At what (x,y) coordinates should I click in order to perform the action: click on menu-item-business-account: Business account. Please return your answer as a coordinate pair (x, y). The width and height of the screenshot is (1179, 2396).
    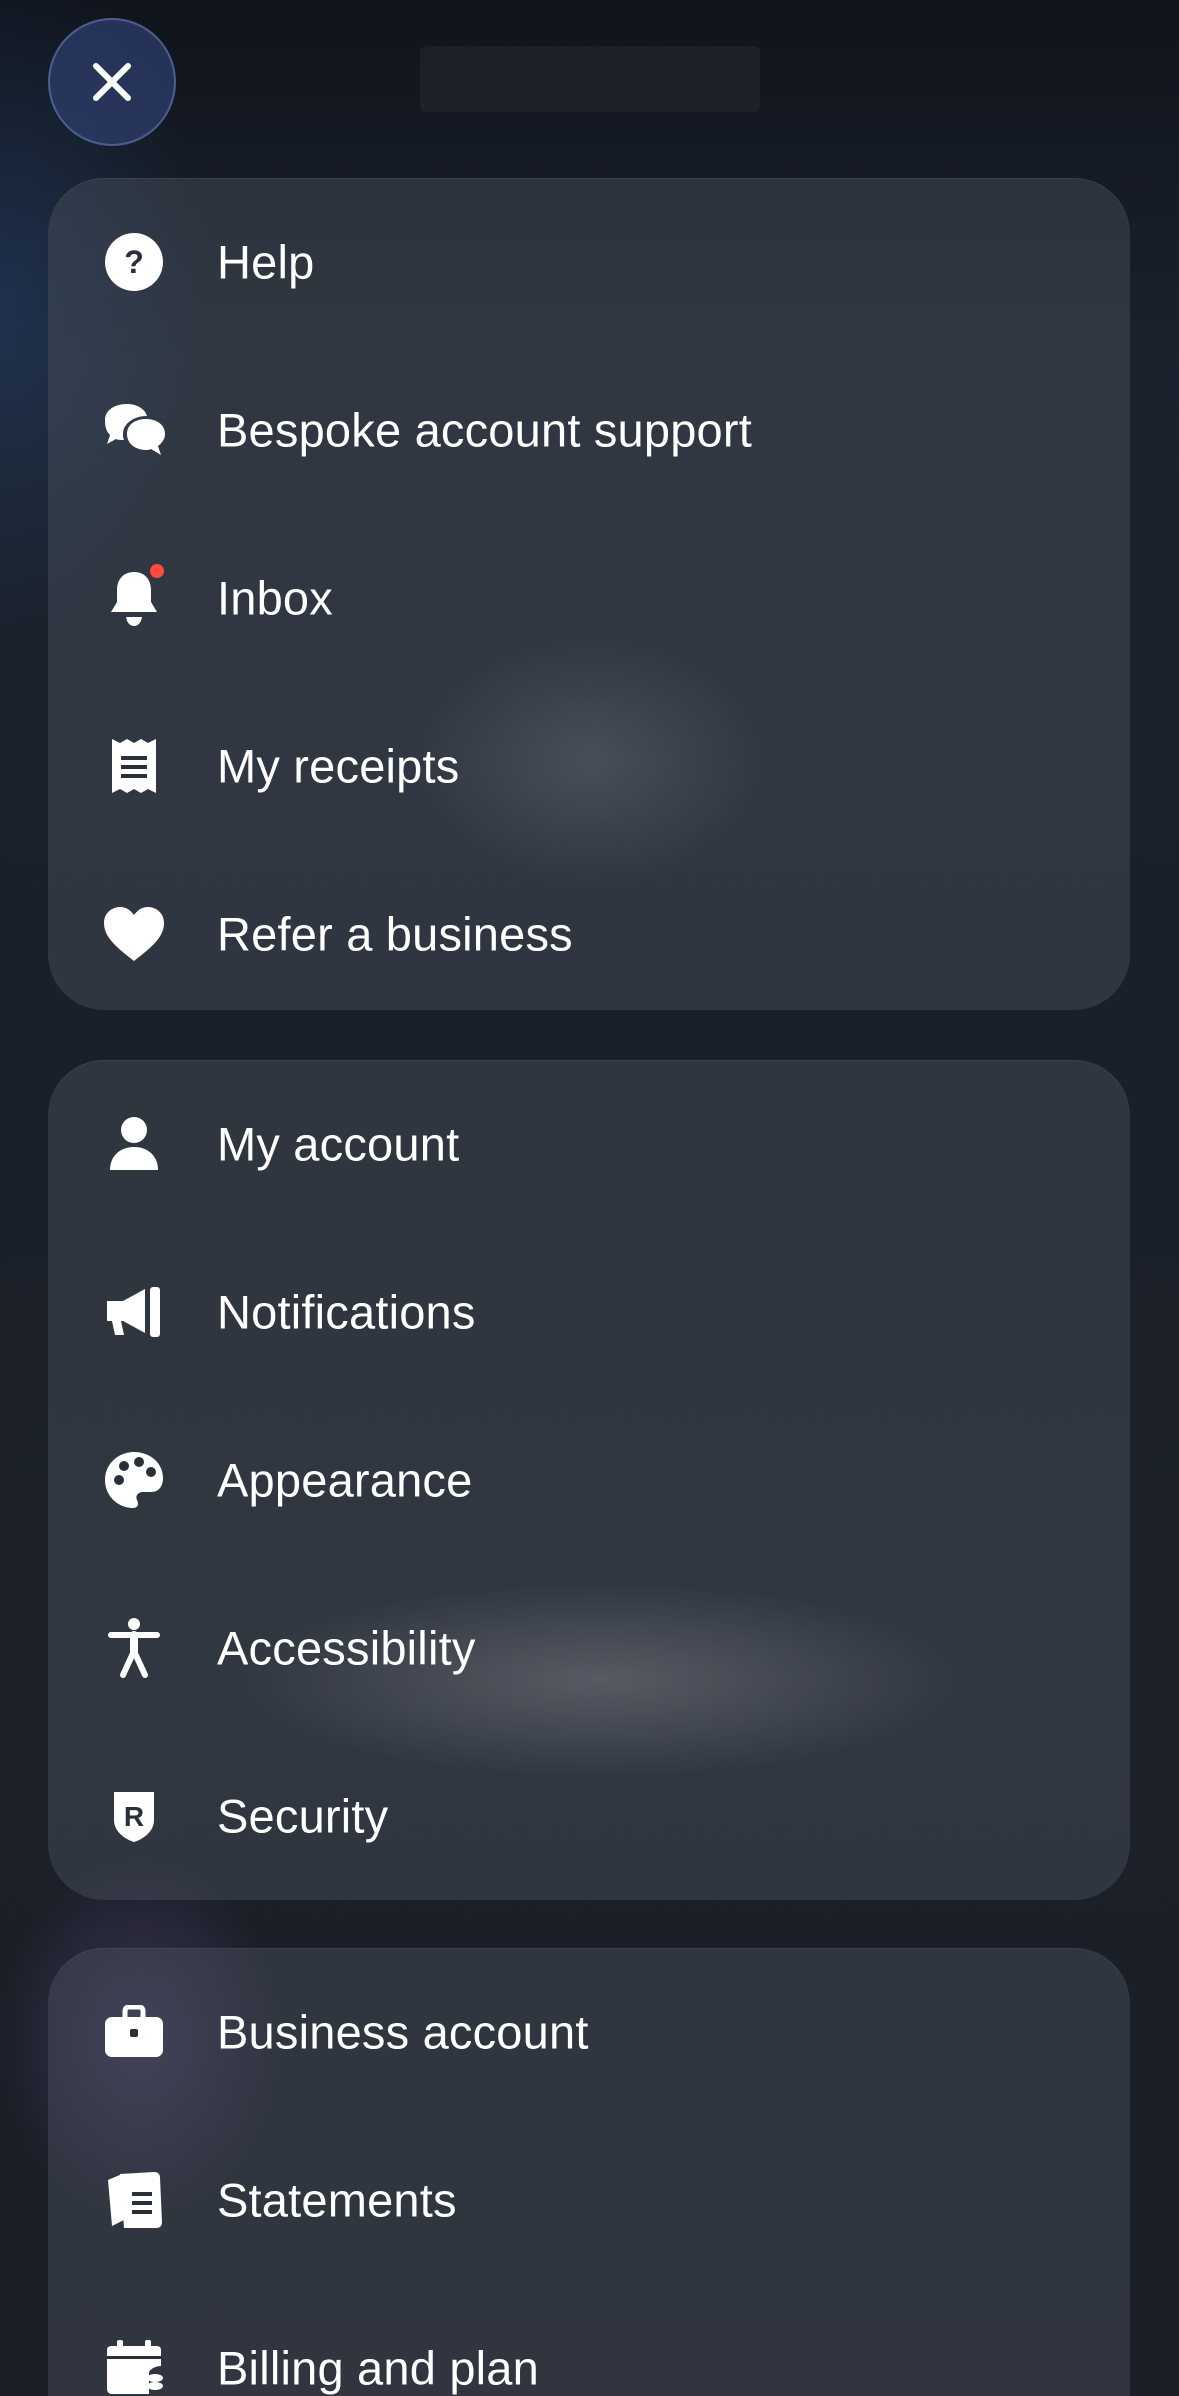
    Looking at the image, I should click on (589, 2032).